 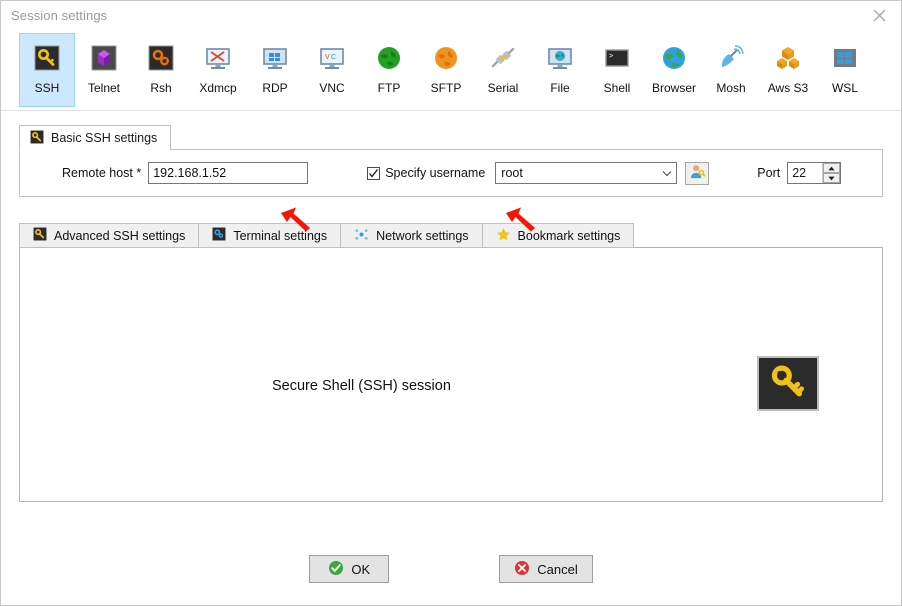 What do you see at coordinates (769, 173) in the screenshot?
I see `port-label: Port` at bounding box center [769, 173].